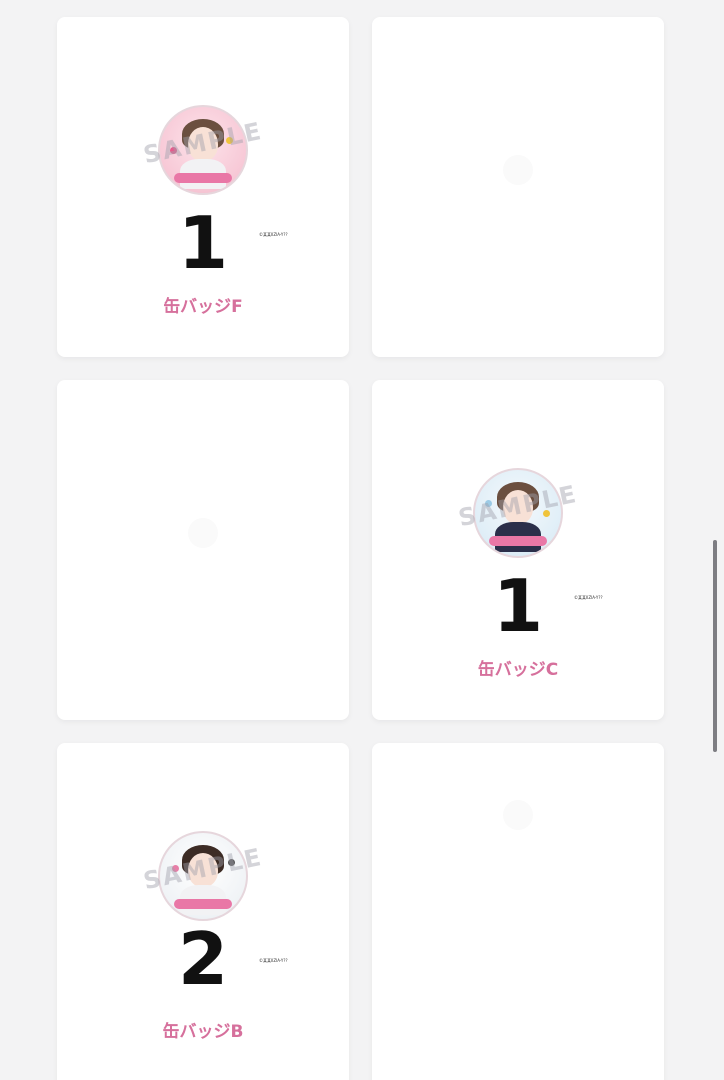 The width and height of the screenshot is (724, 1080). Describe the element at coordinates (203, 1032) in the screenshot. I see `item-name: 缶バッジB` at that location.